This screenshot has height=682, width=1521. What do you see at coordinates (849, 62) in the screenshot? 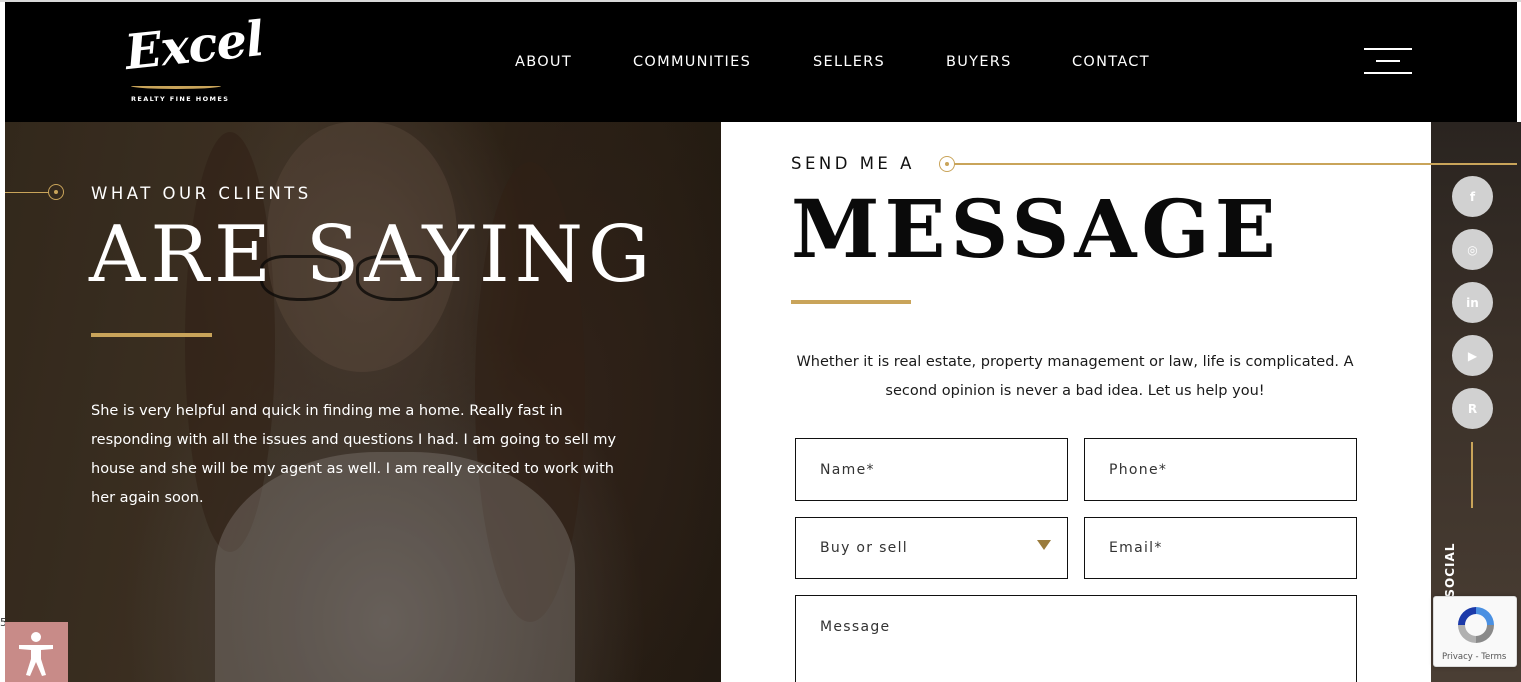
I see `nav-item-sellers: SELLERS` at bounding box center [849, 62].